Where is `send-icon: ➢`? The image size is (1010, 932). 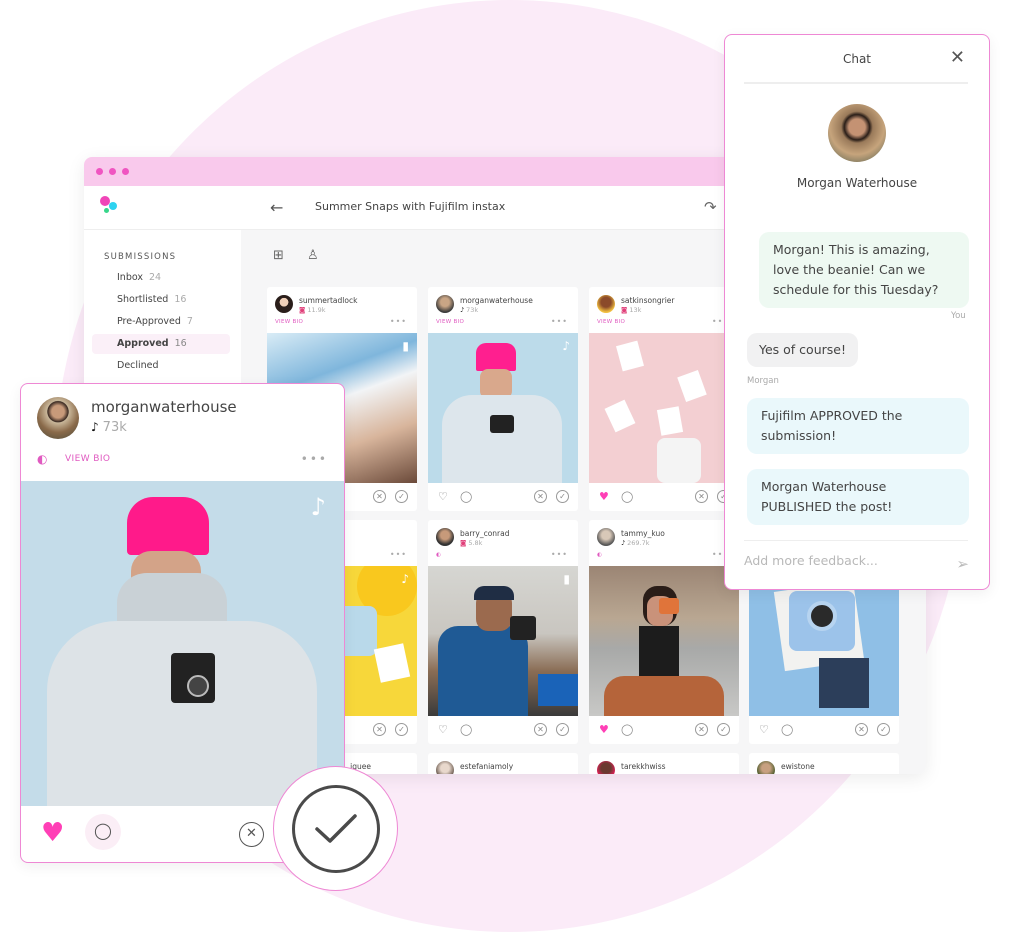
send-icon: ➢ is located at coordinates (962, 564).